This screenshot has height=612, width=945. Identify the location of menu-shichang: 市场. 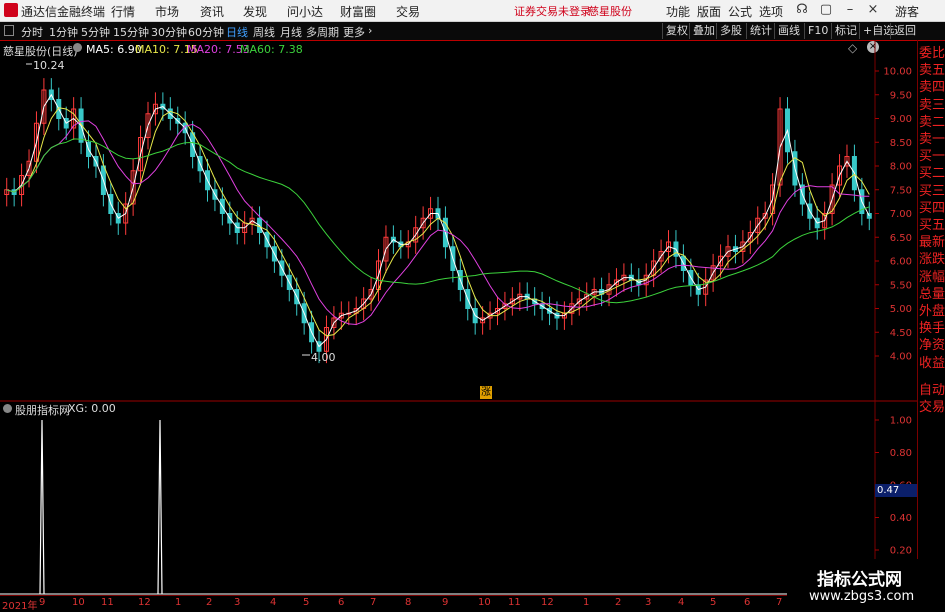
(167, 11).